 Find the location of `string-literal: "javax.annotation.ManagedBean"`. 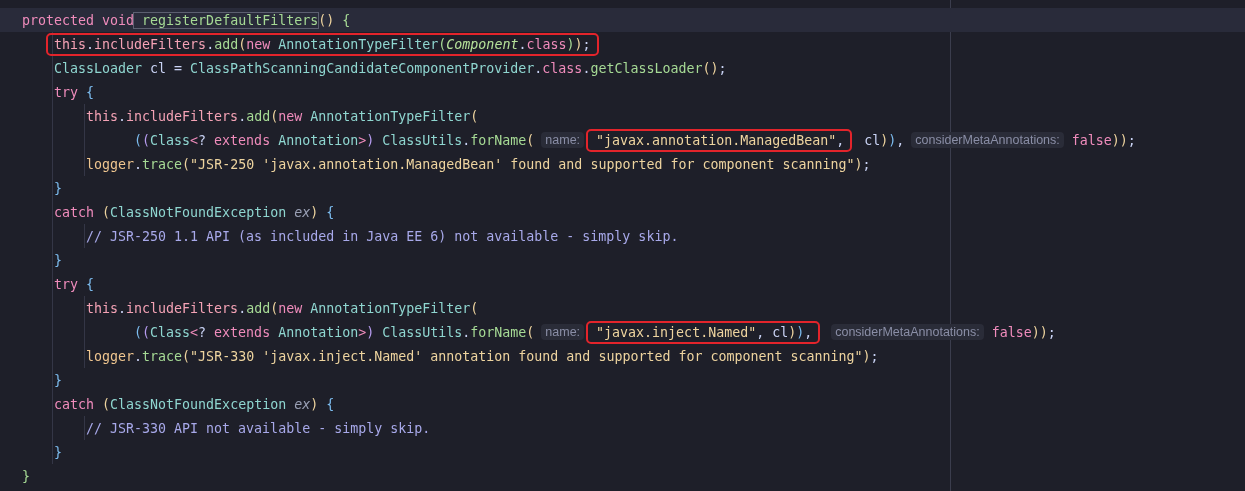

string-literal: "javax.annotation.ManagedBean" is located at coordinates (716, 140).